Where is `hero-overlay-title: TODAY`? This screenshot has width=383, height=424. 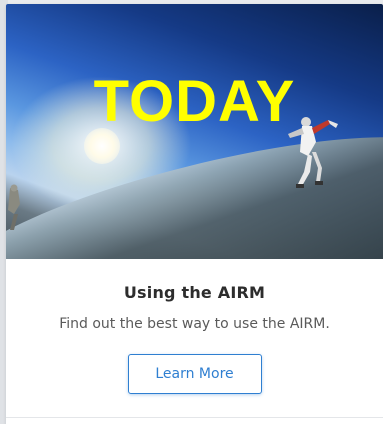
hero-overlay-title: TODAY is located at coordinates (194, 101).